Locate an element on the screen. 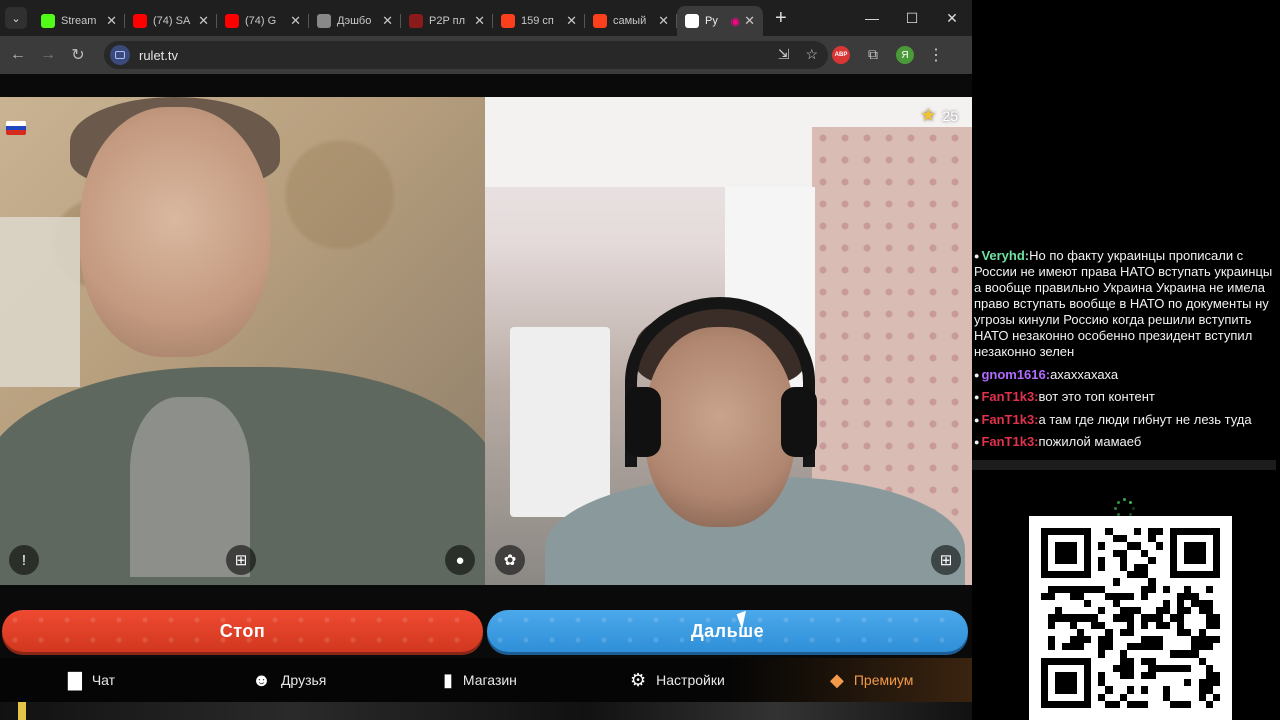 The height and width of the screenshot is (720, 1280). tab-title: P2P пл is located at coordinates (447, 21).